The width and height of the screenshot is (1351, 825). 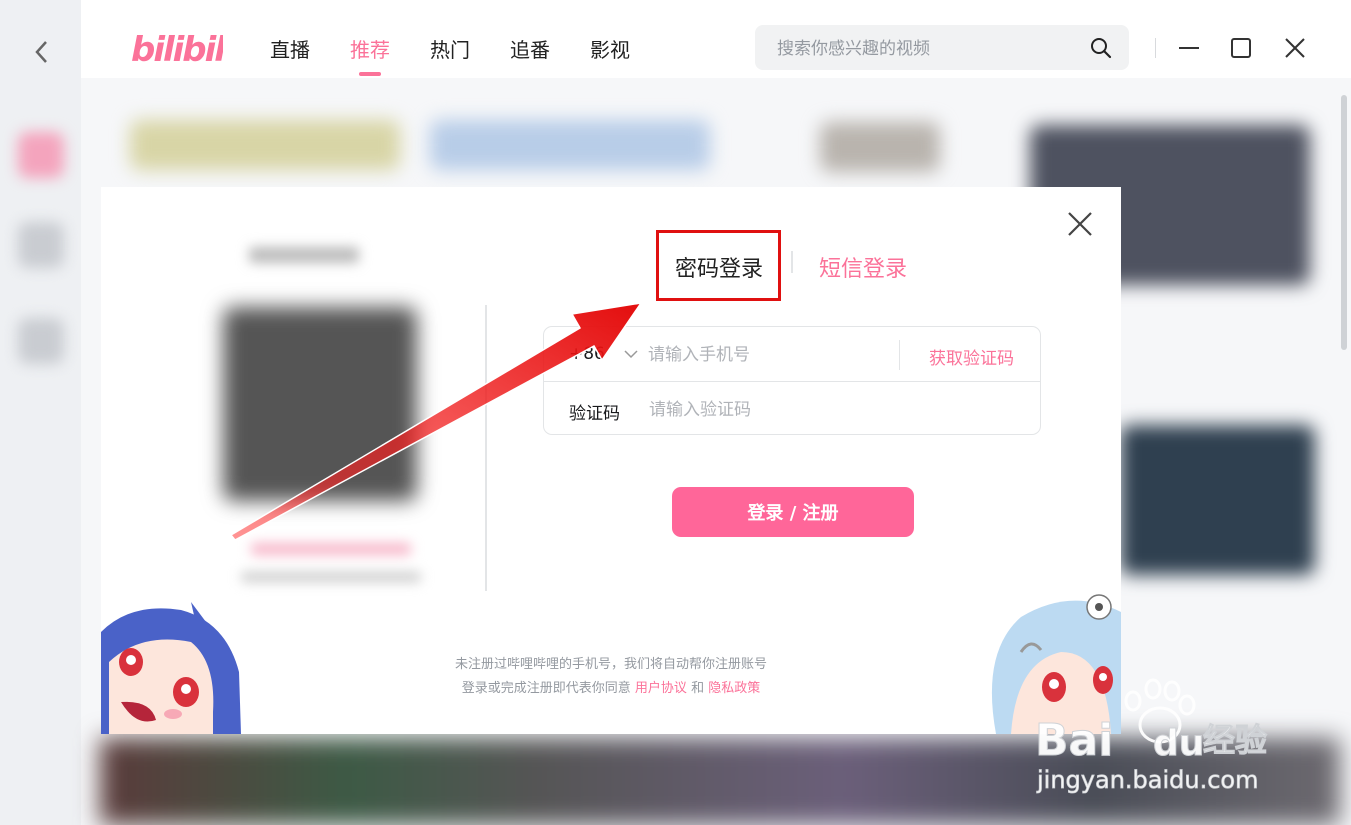 I want to click on user-agreement-link: 用户协议, so click(x=661, y=688).